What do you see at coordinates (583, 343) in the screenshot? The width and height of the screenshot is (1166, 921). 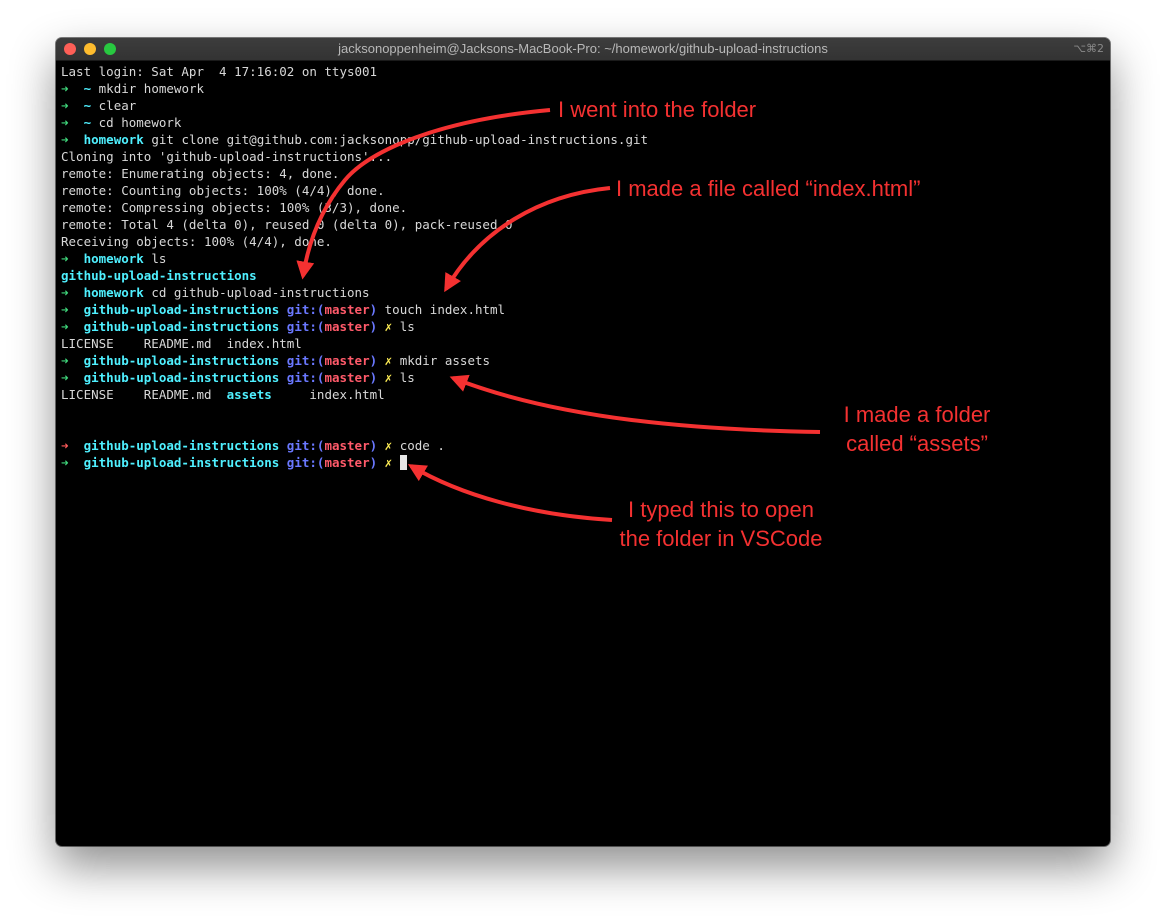 I see `terminal-line: LICENSE README.md index.html` at bounding box center [583, 343].